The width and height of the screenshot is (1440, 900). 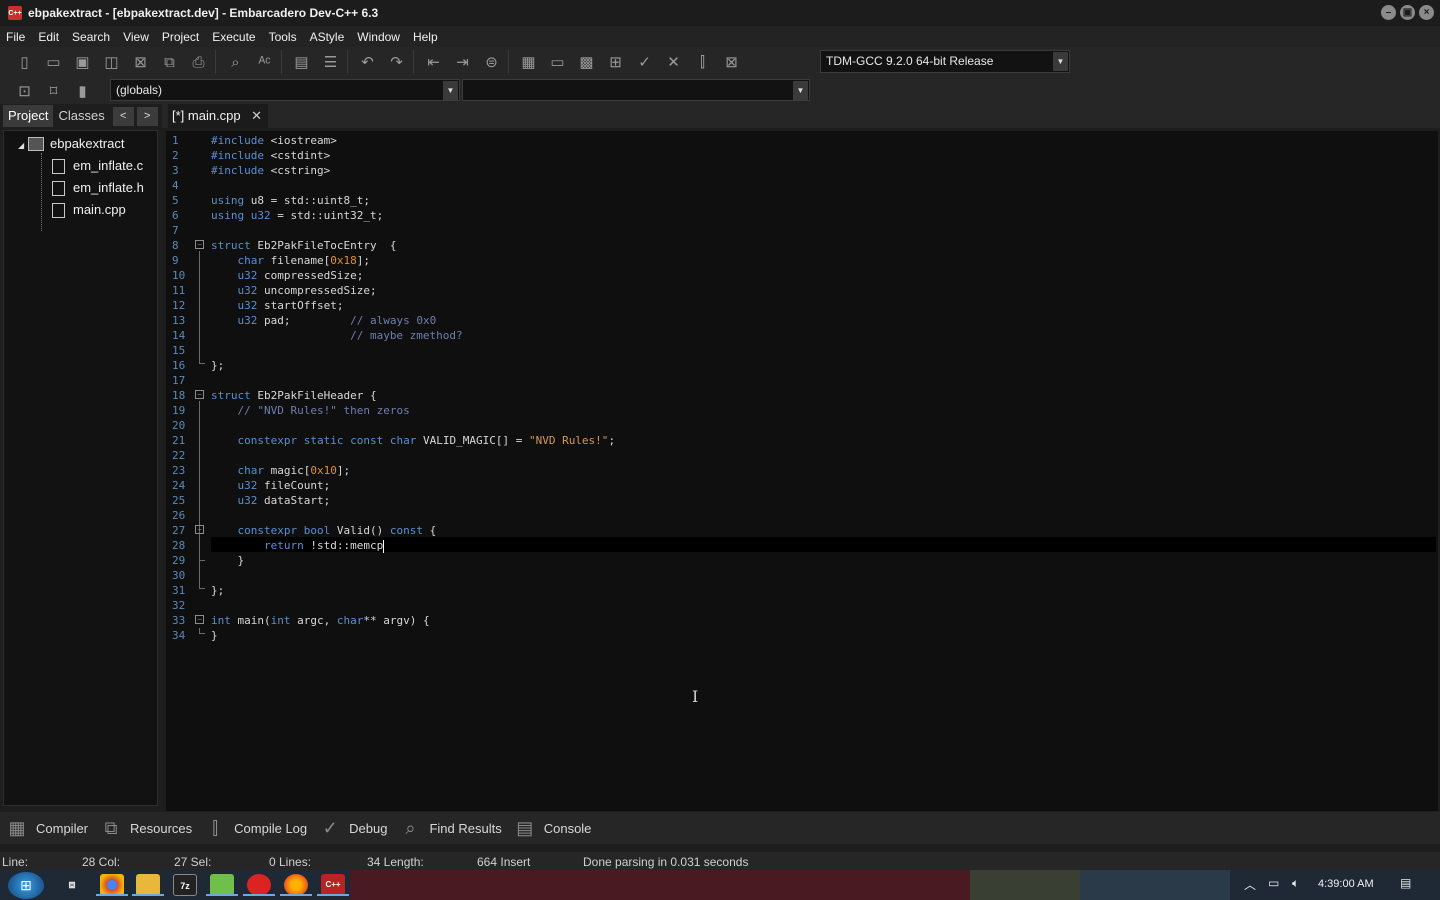 What do you see at coordinates (28, 116) in the screenshot?
I see `tab-project: Project` at bounding box center [28, 116].